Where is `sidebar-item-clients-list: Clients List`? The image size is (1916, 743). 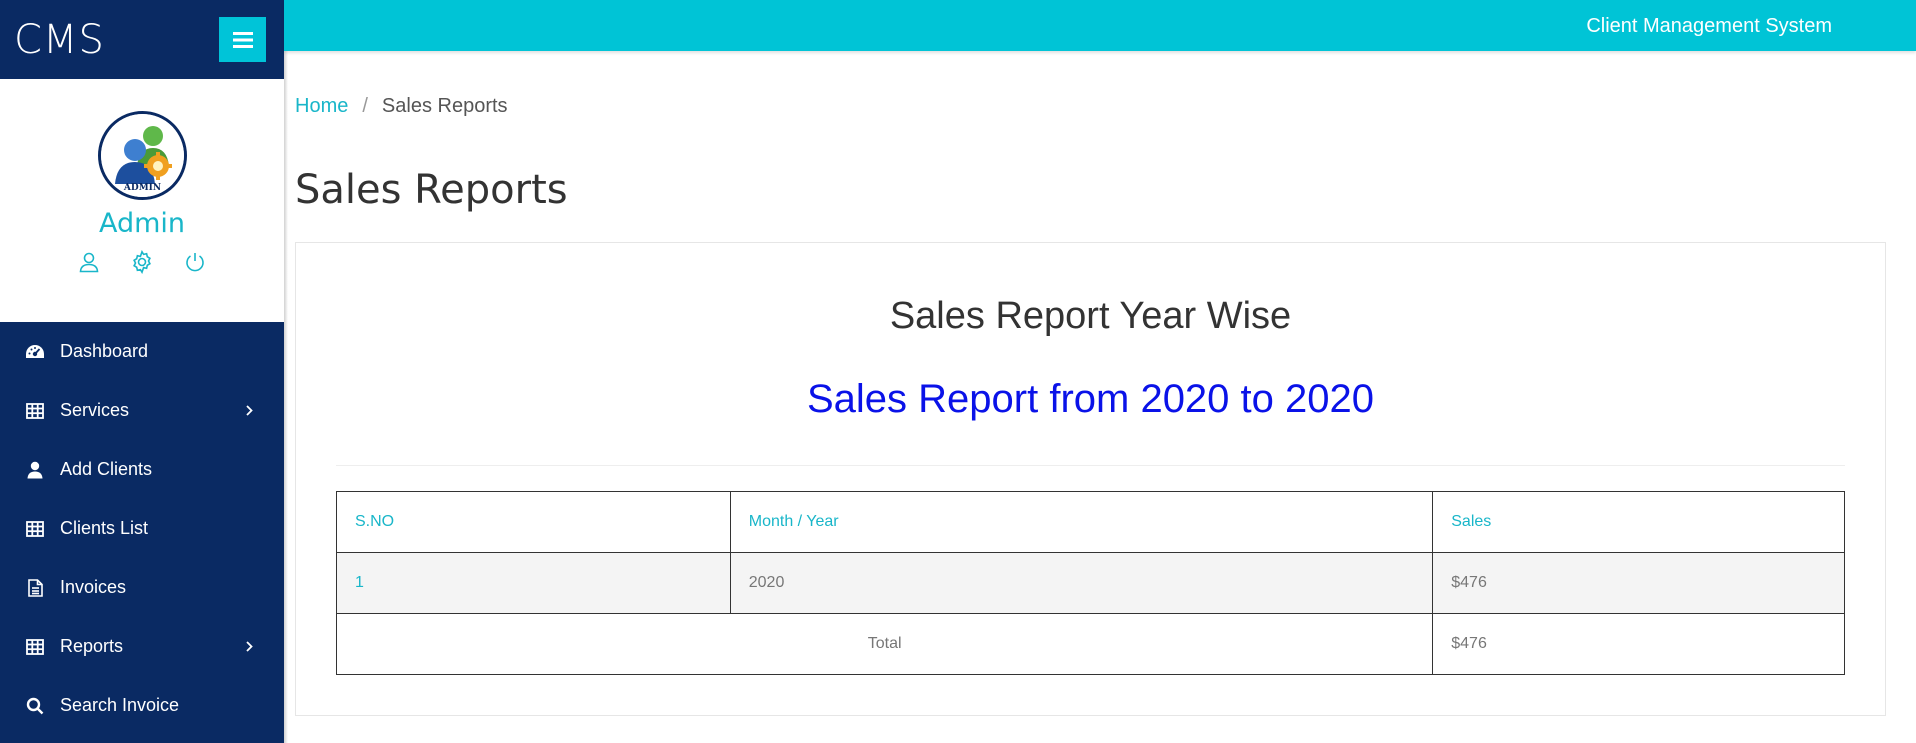
sidebar-item-clients-list: Clients List is located at coordinates (142, 528).